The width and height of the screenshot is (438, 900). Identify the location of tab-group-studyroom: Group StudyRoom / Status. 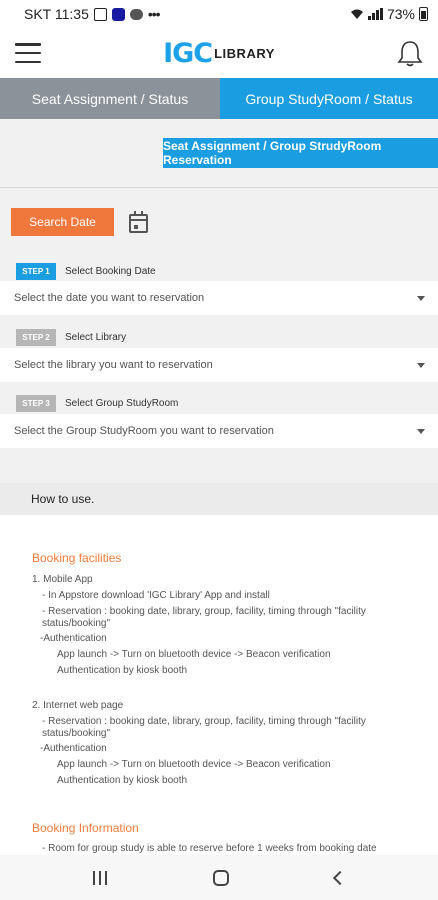
(329, 98).